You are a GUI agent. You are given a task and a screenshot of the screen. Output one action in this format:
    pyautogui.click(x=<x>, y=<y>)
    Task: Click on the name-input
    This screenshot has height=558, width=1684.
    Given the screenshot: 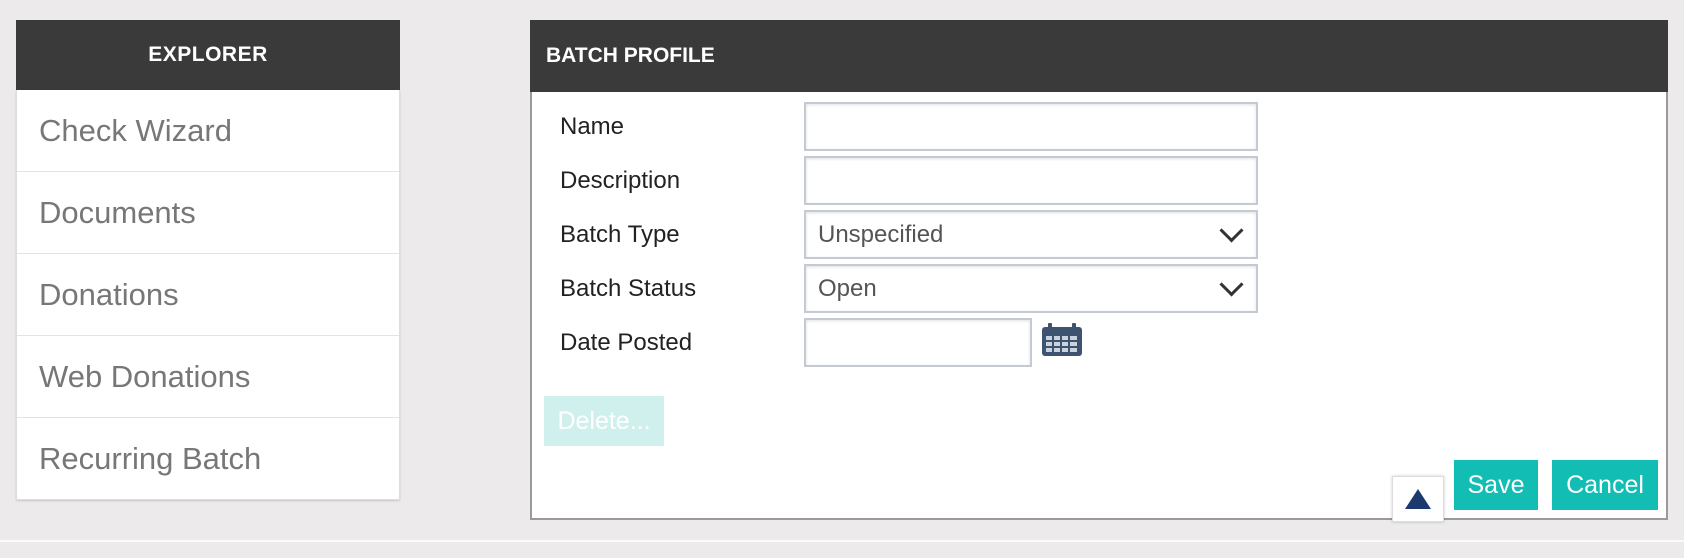 What is the action you would take?
    pyautogui.click(x=1031, y=126)
    